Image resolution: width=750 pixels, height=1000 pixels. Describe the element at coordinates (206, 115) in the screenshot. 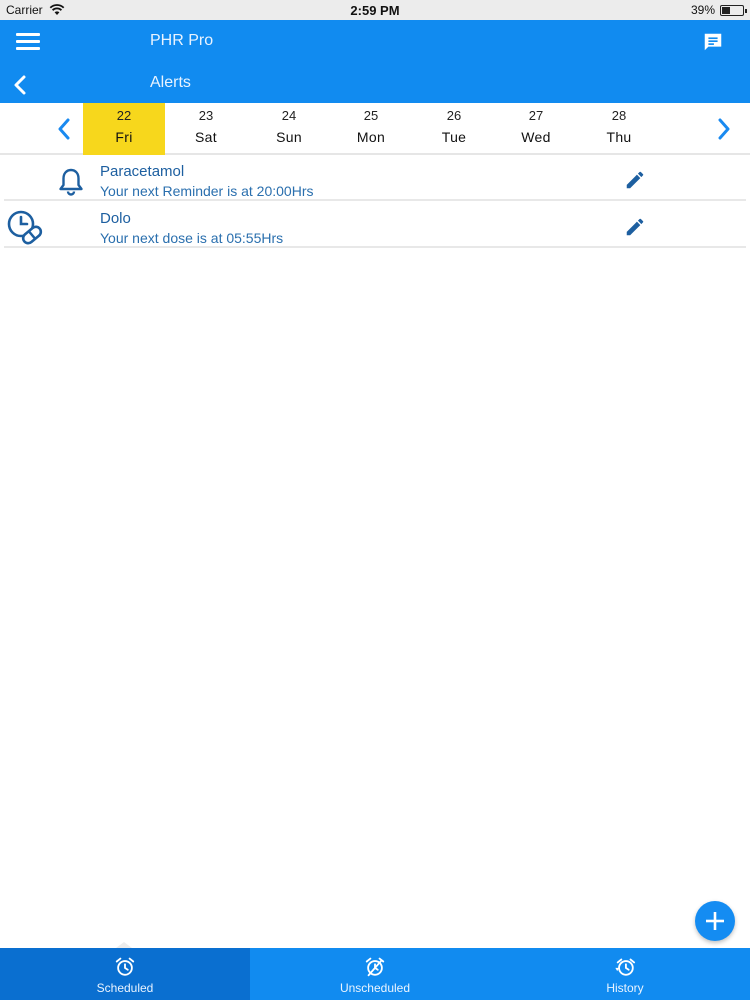

I see `calendar-day-number: 23` at that location.